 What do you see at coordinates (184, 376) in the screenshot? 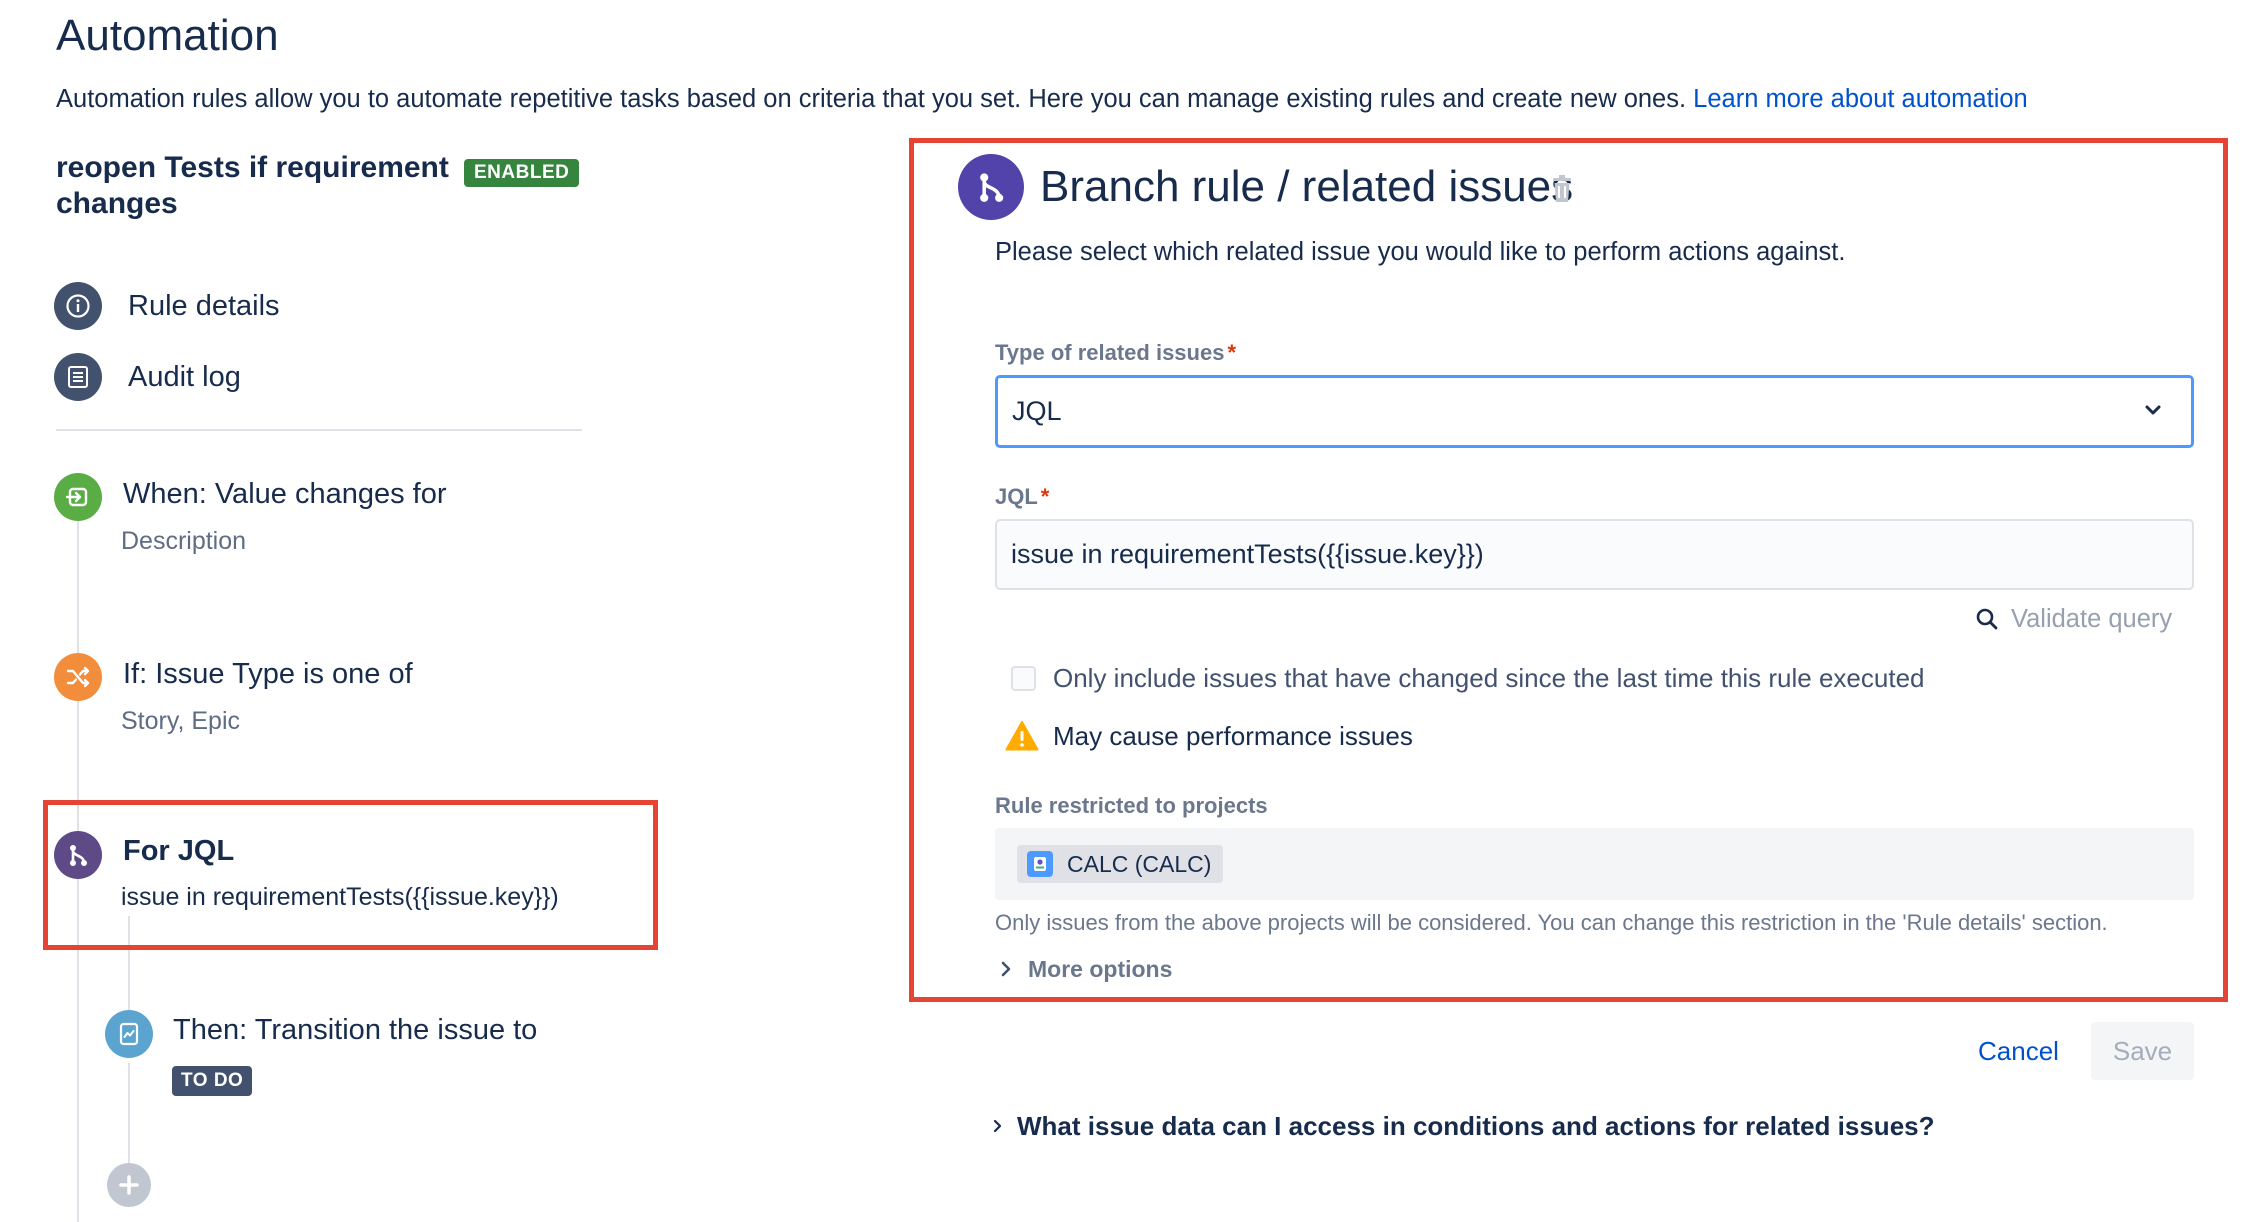
I see `nav-audit-log-label: Audit log` at bounding box center [184, 376].